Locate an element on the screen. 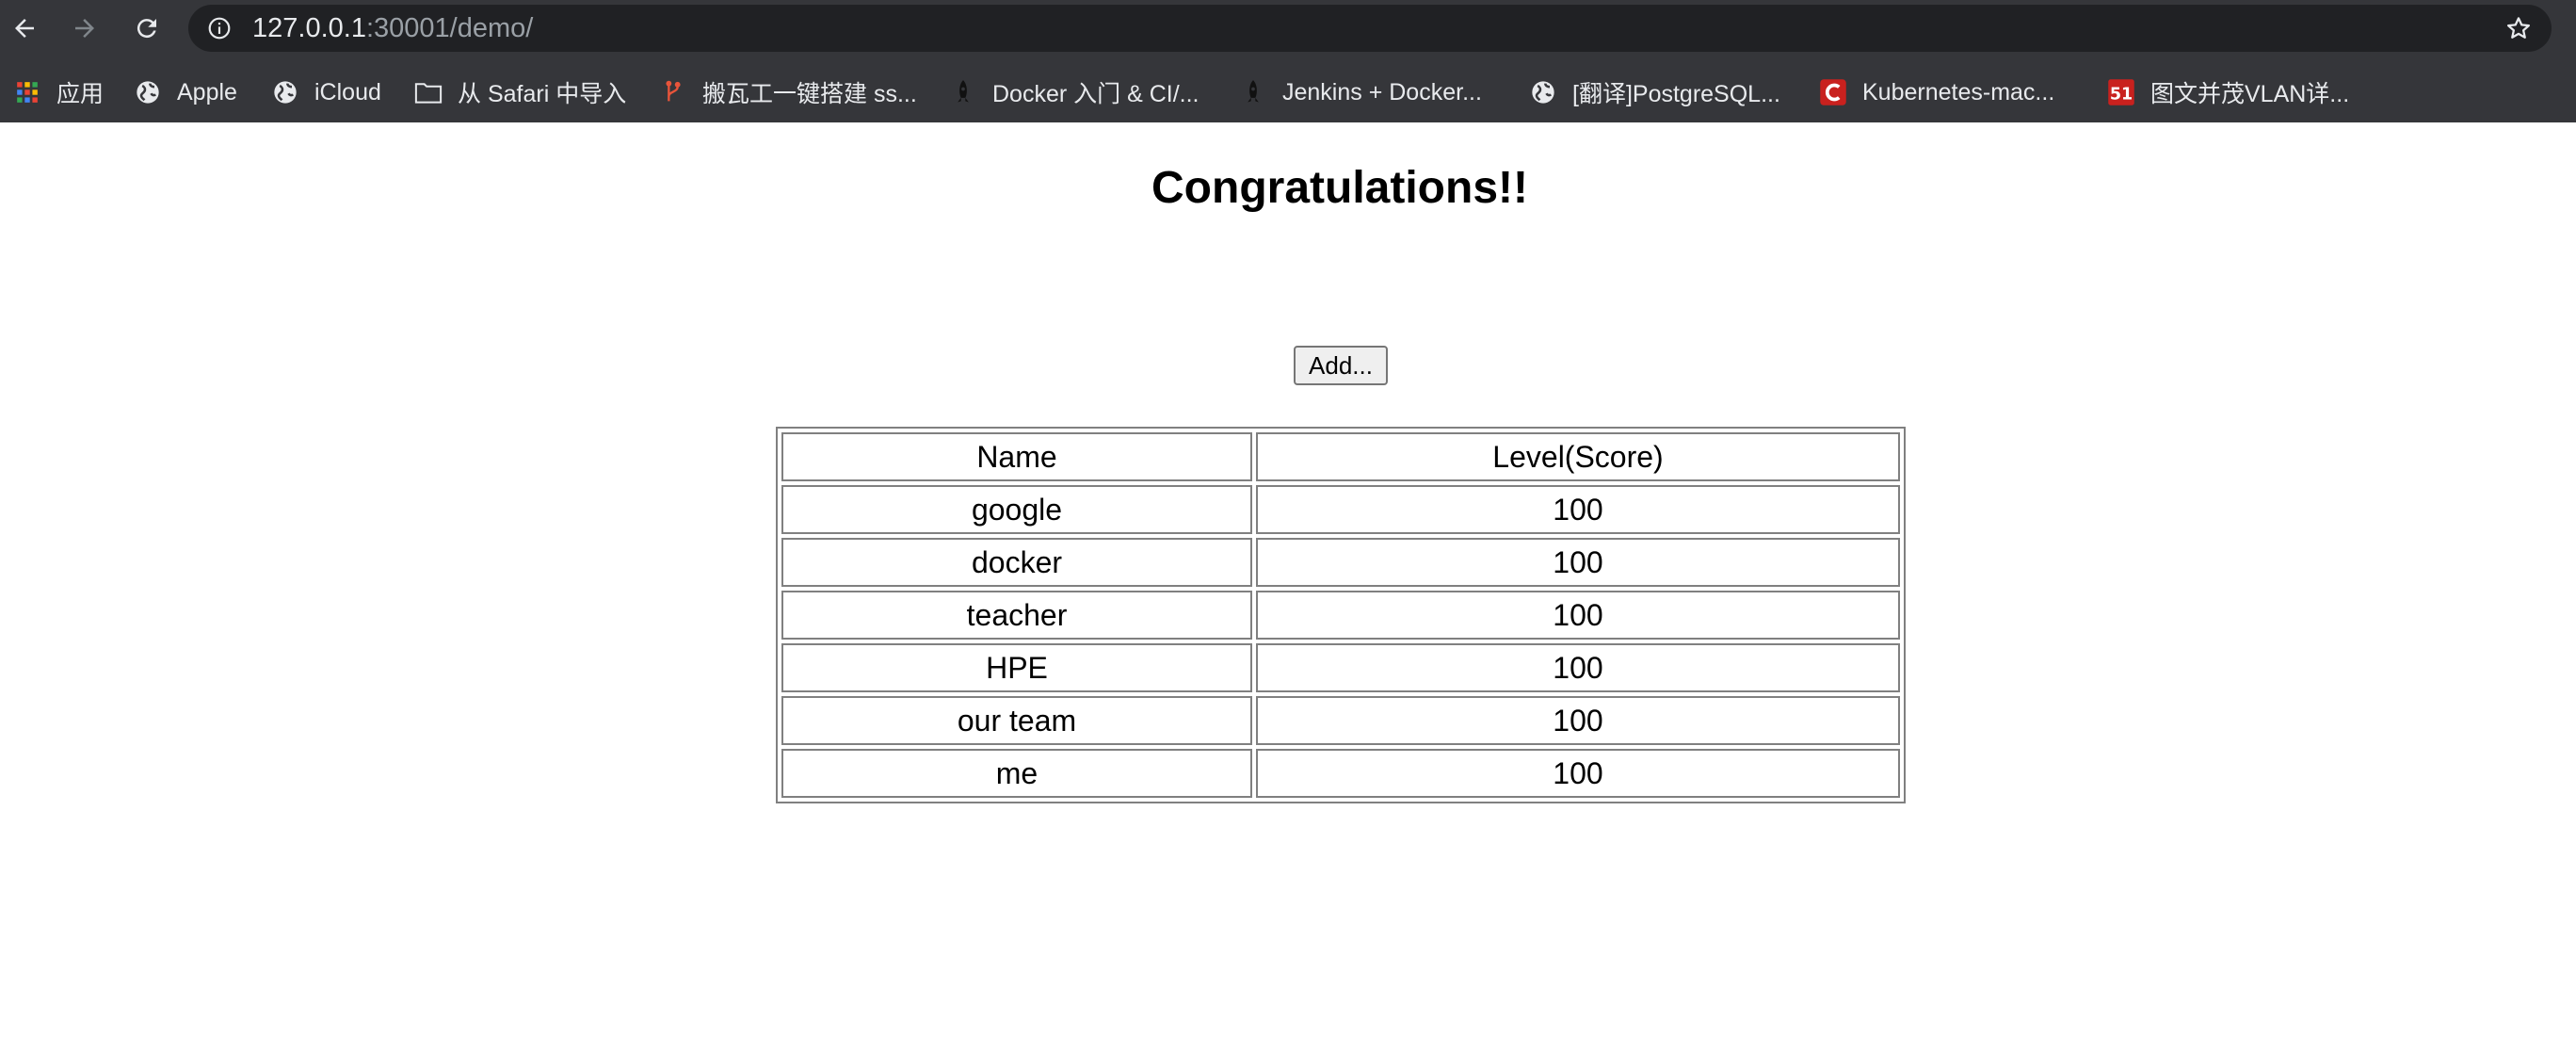 The height and width of the screenshot is (1038, 2576). url-text: 127.0.0.1:30001/demo/ is located at coordinates (392, 28).